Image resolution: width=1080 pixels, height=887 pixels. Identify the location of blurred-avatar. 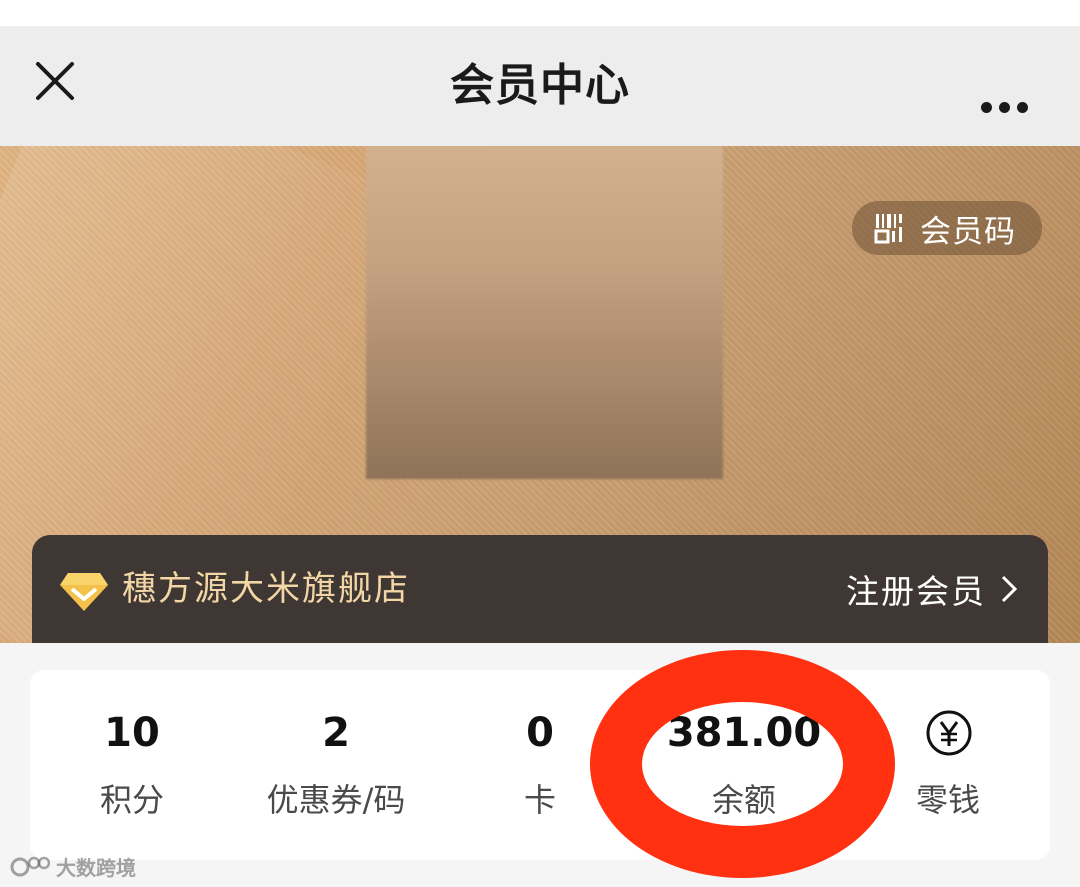
(544, 312).